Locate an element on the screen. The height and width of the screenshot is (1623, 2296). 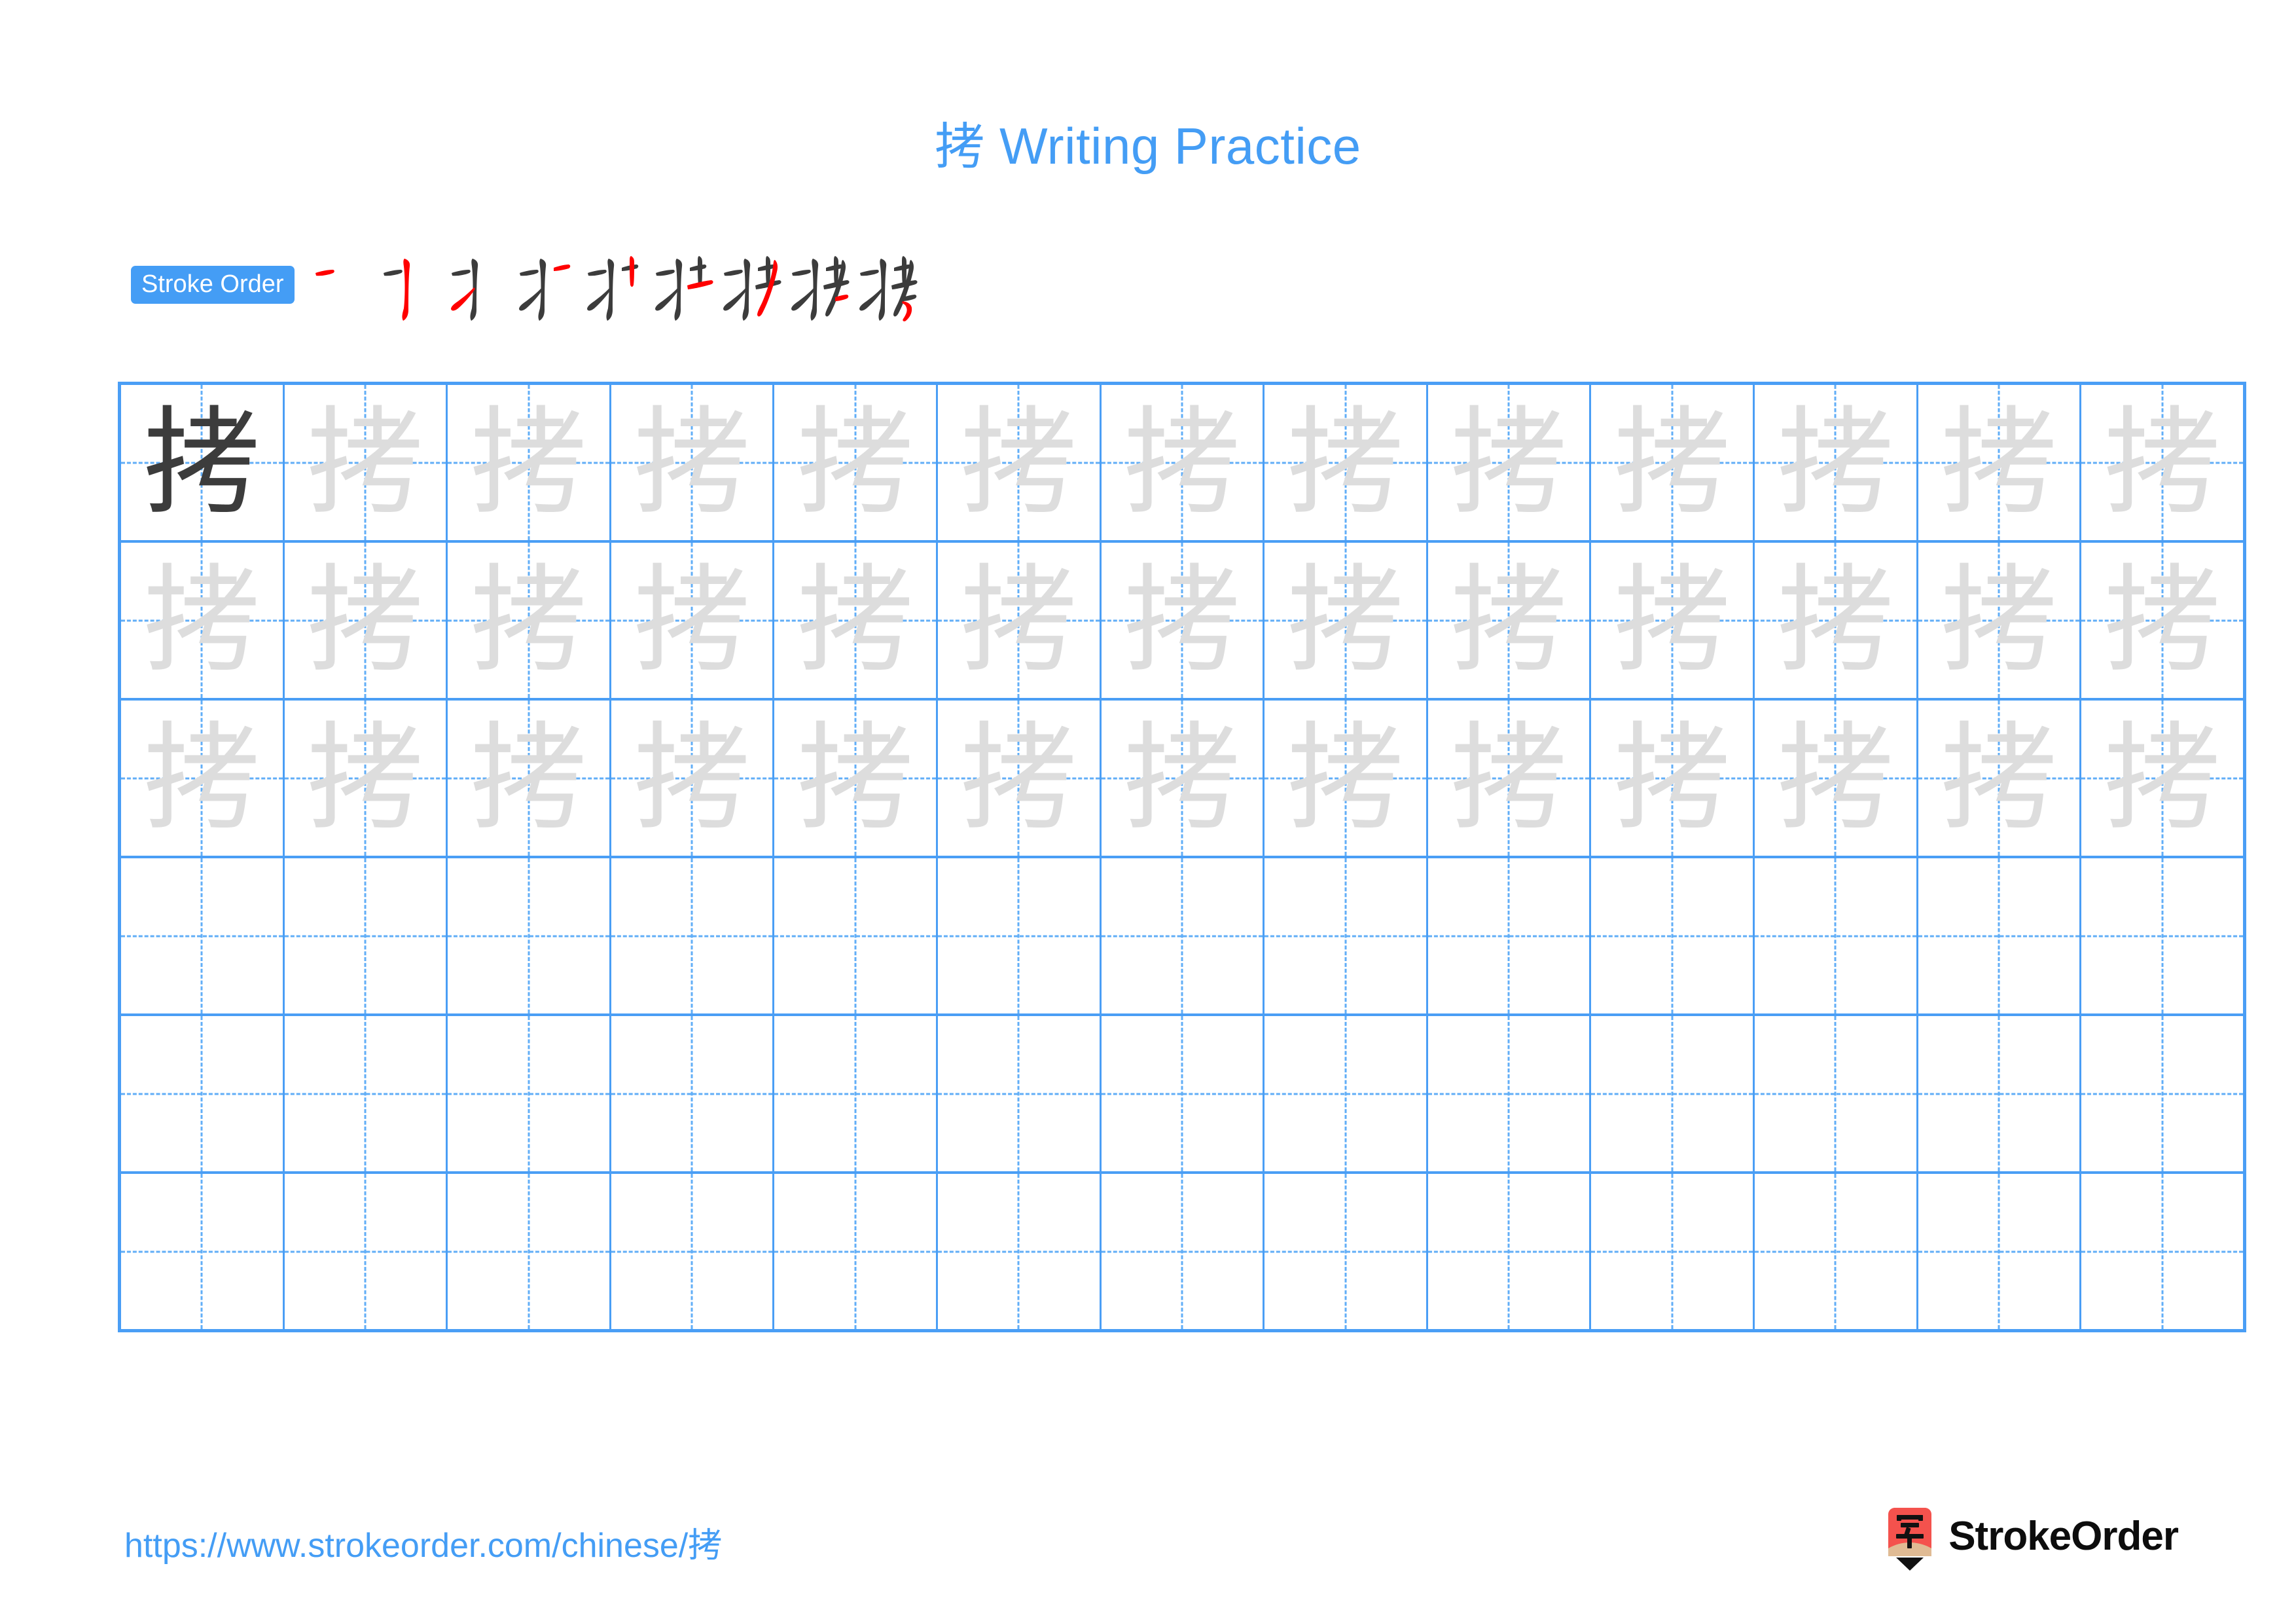
stroke-step-6-icon is located at coordinates (684, 288).